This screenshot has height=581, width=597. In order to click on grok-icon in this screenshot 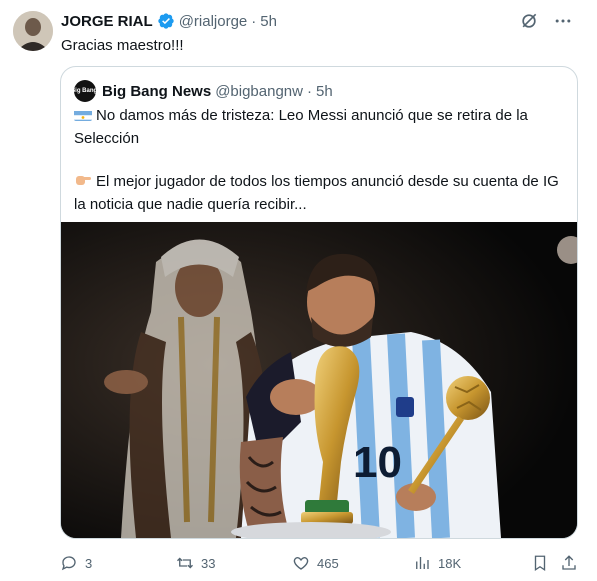, I will do `click(529, 21)`.